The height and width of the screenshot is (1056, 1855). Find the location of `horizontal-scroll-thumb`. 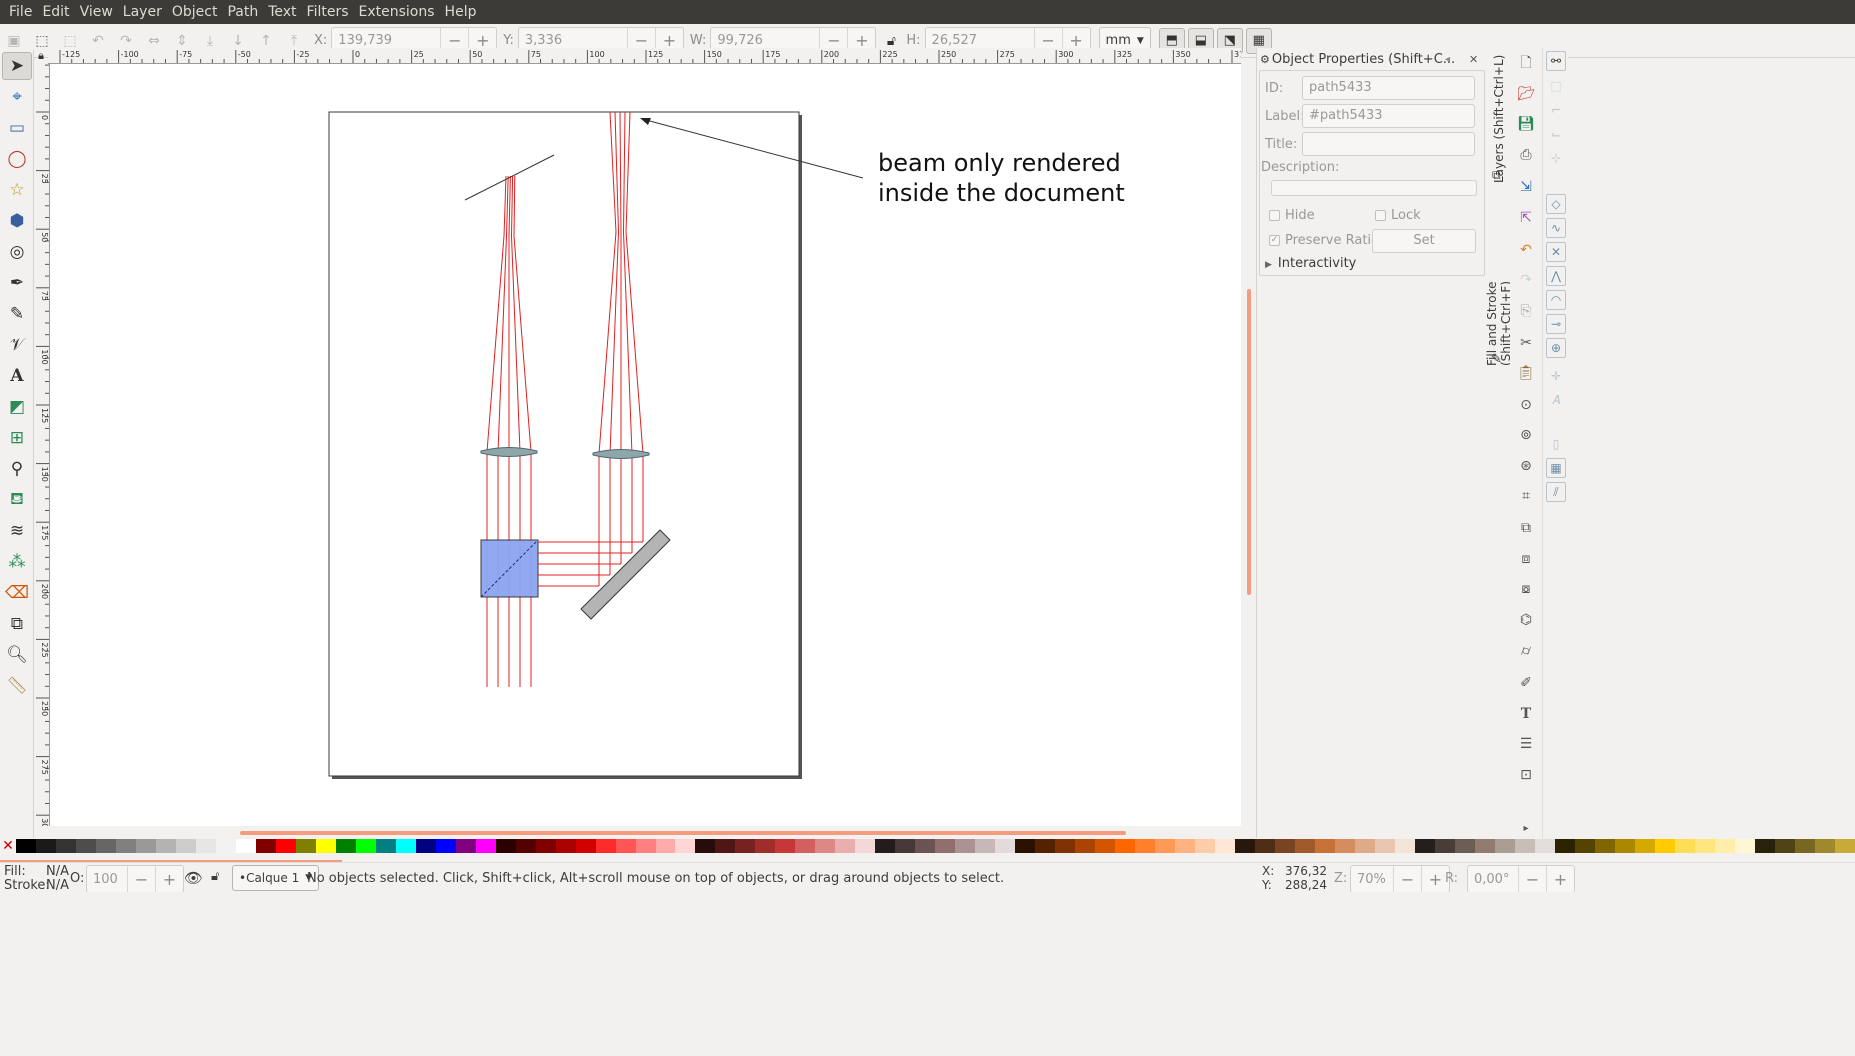

horizontal-scroll-thumb is located at coordinates (683, 833).